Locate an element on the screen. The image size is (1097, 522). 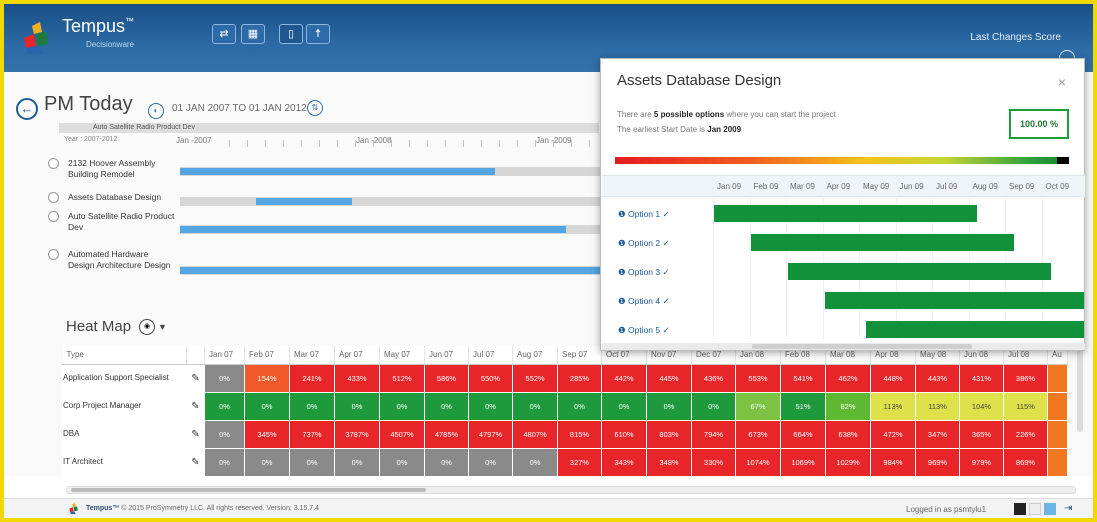
scroll-thumb is located at coordinates (862, 346).